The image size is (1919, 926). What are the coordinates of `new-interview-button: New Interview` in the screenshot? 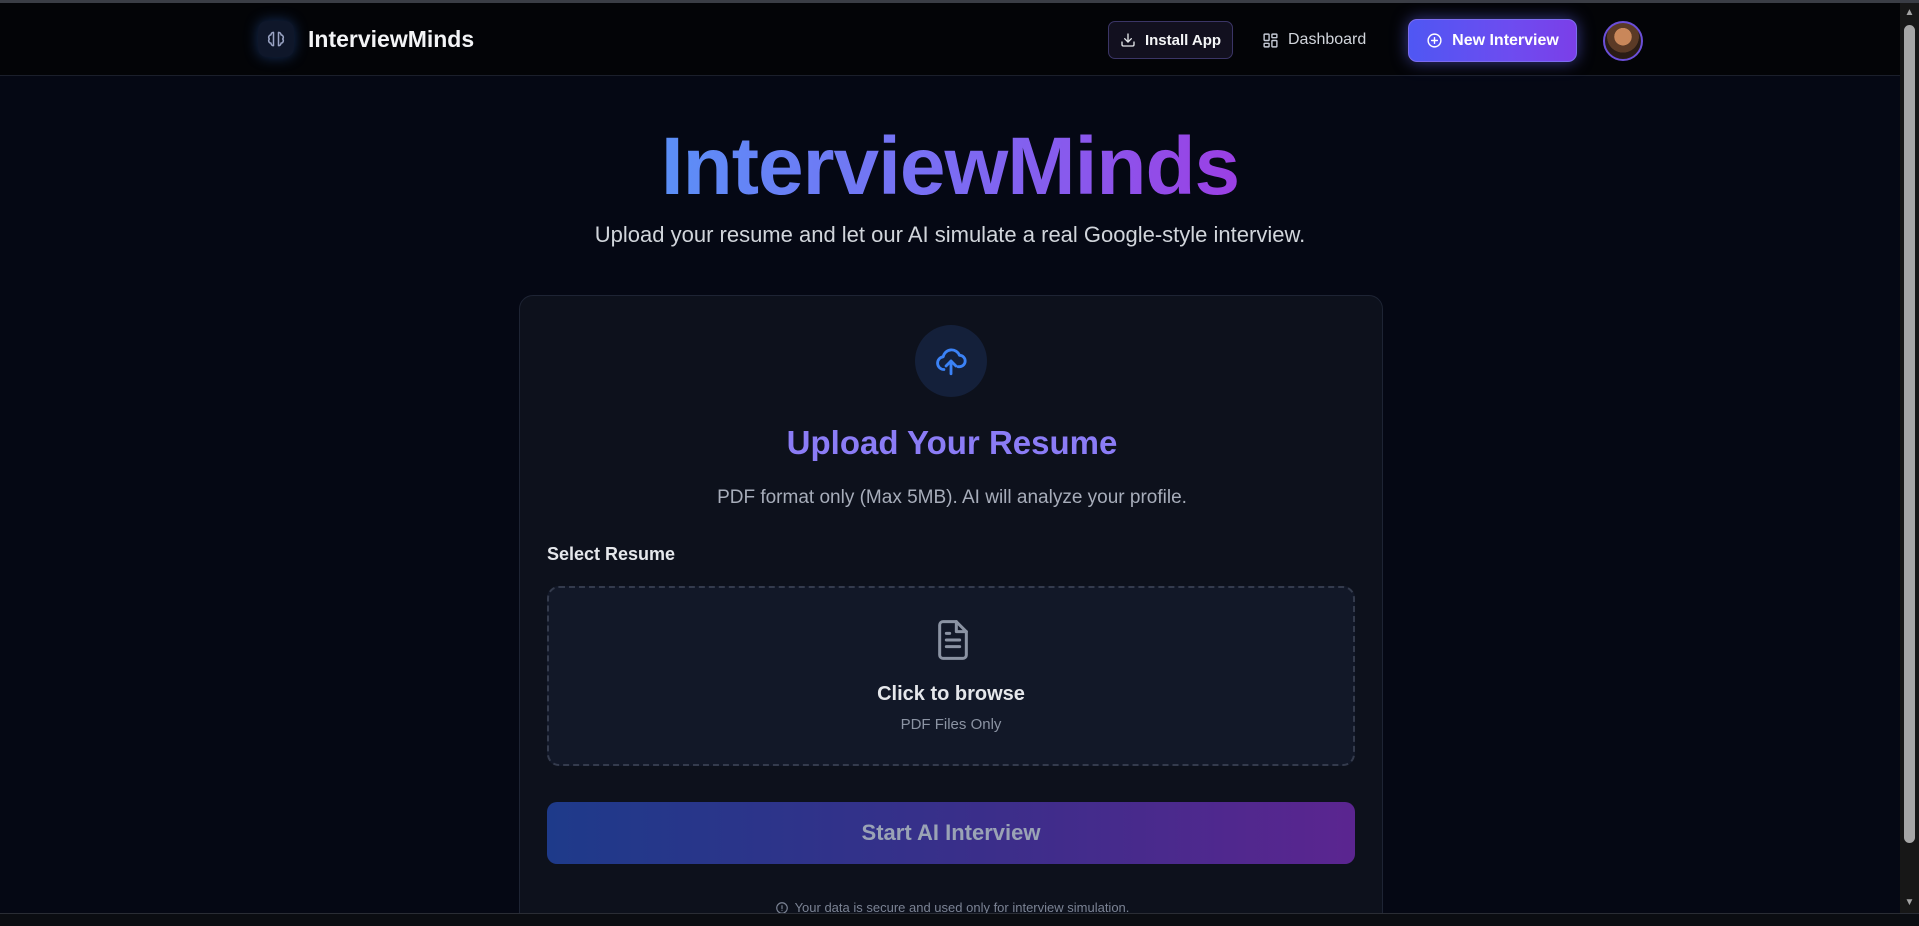 It's located at (1492, 40).